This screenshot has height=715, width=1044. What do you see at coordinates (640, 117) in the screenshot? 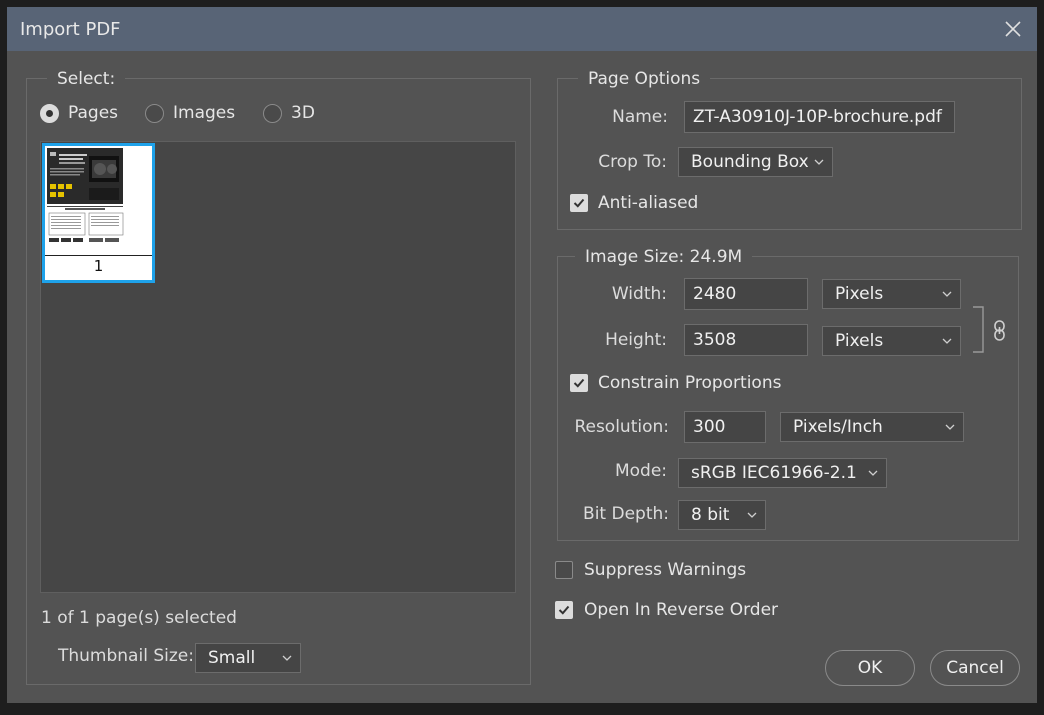
I see `name-label: Name:` at bounding box center [640, 117].